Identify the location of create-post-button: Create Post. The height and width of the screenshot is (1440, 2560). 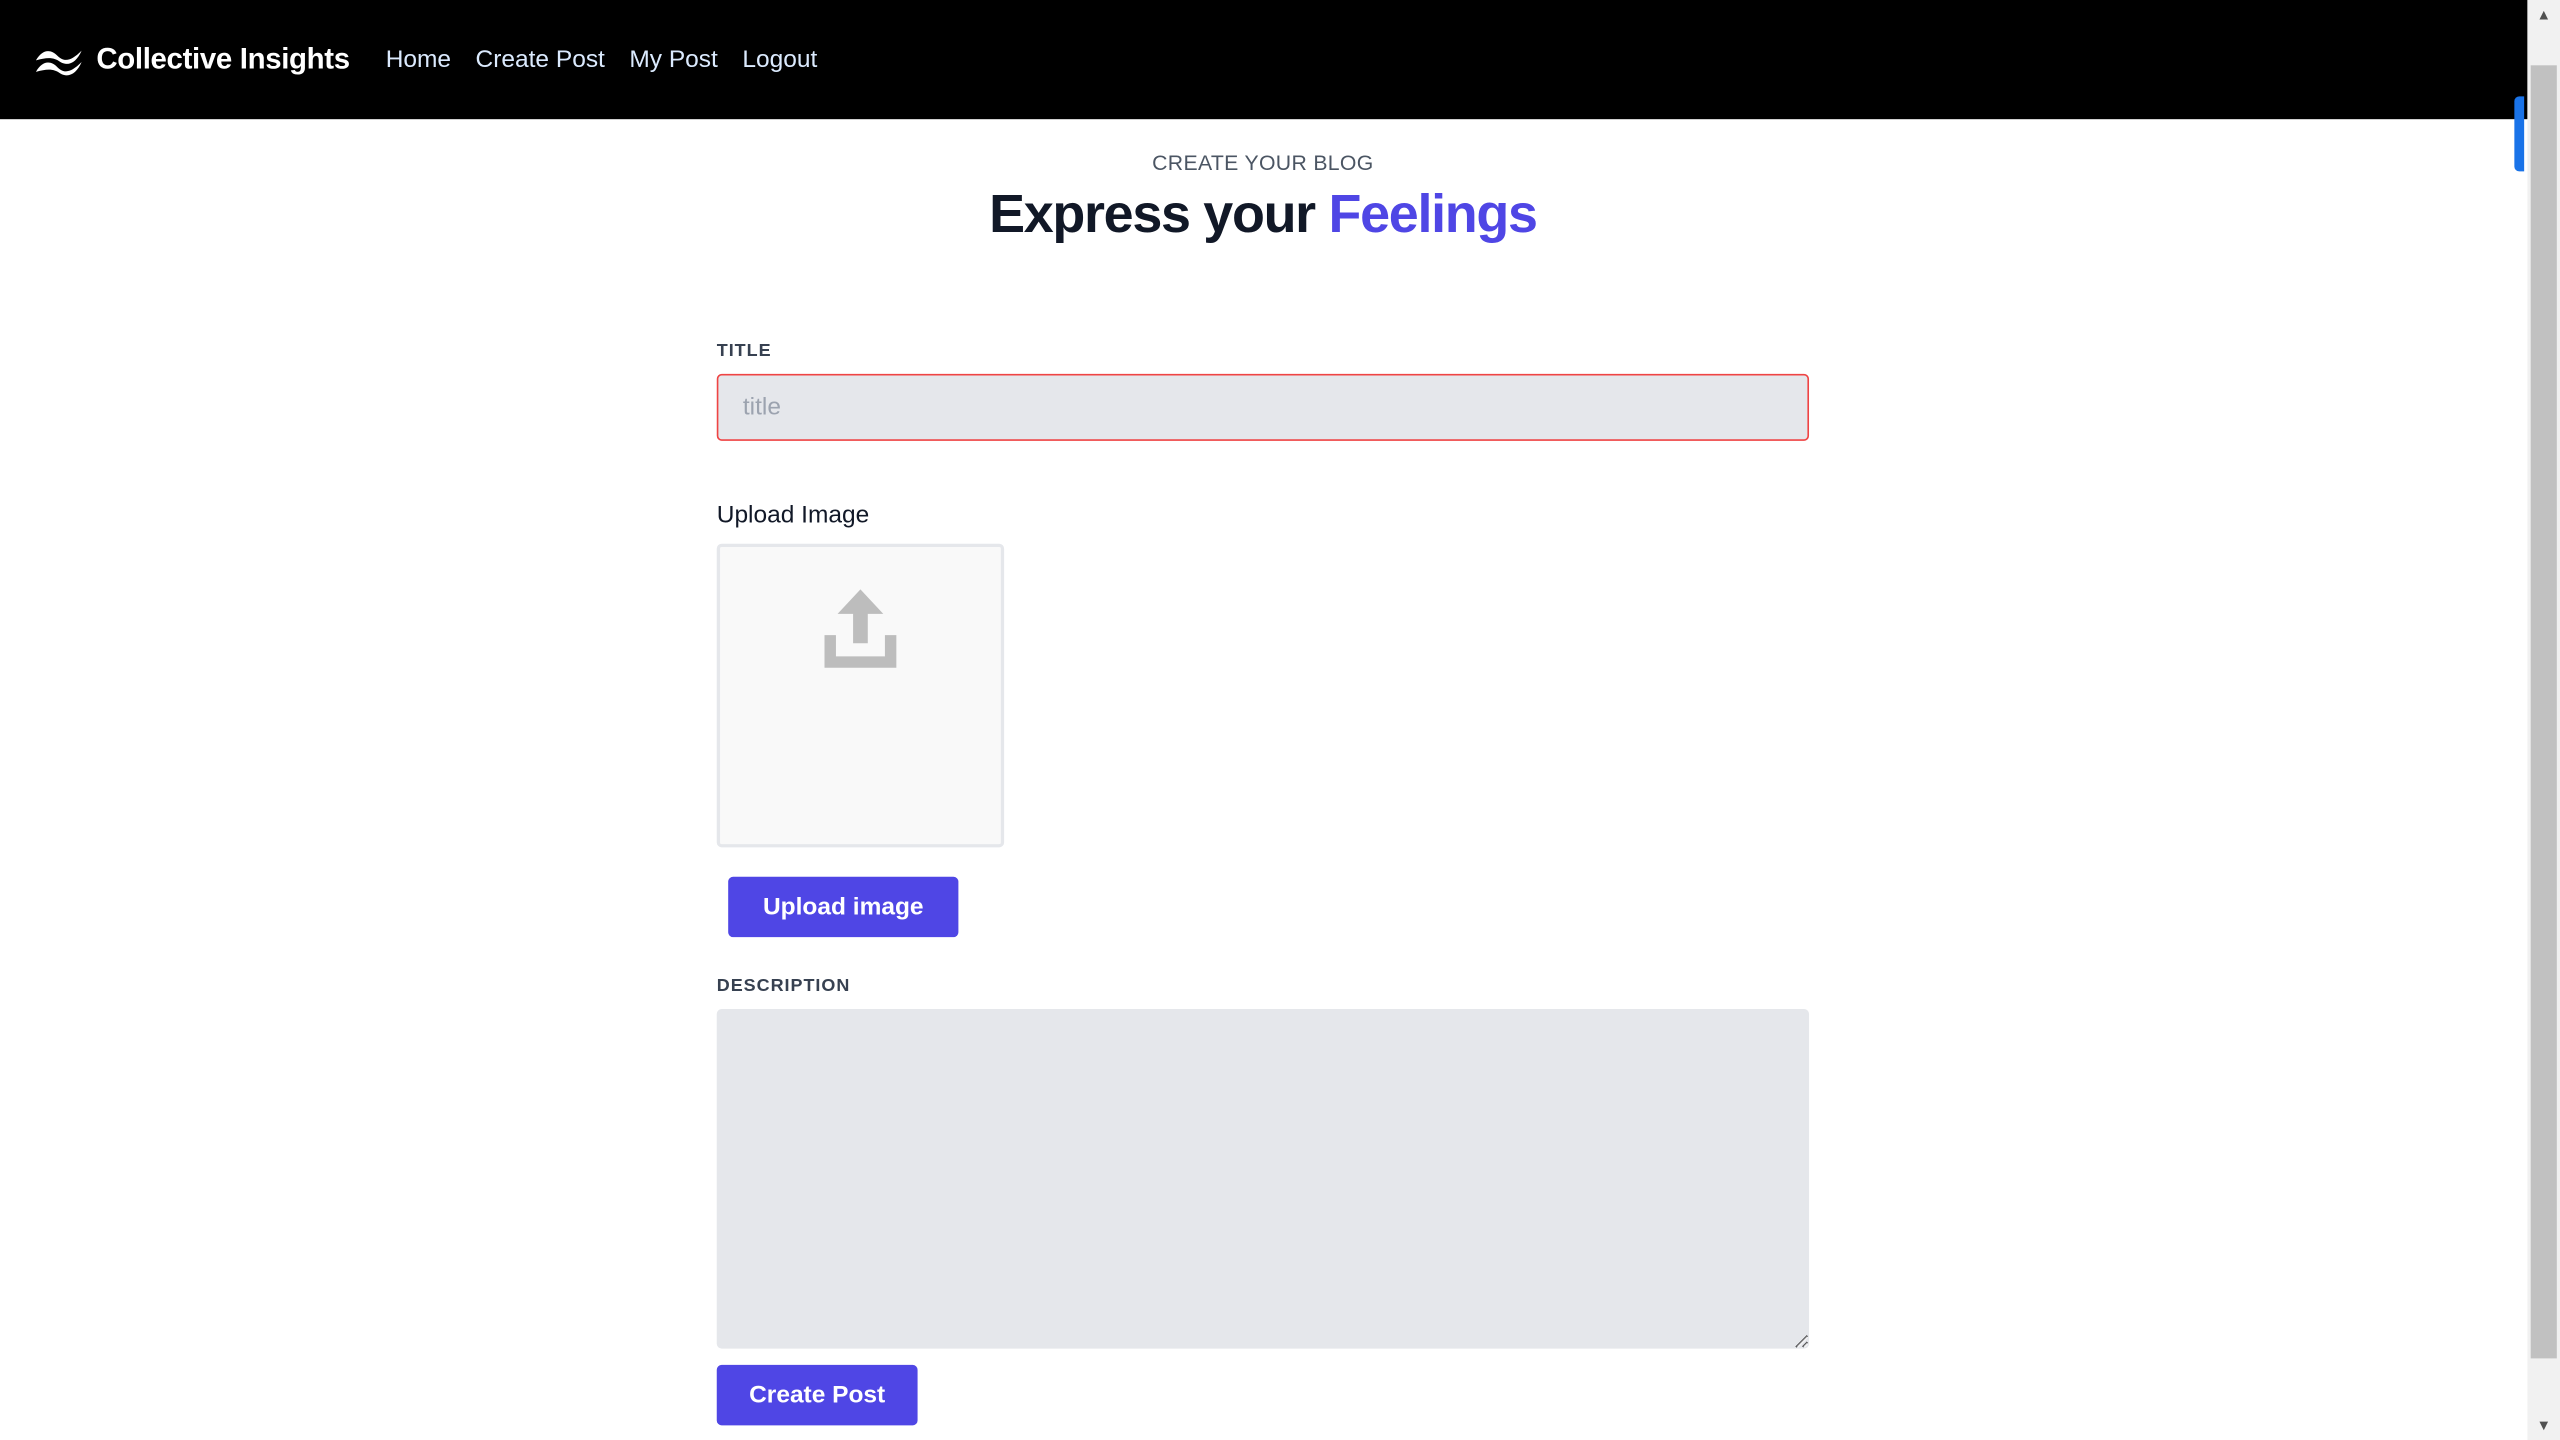
(817, 1395).